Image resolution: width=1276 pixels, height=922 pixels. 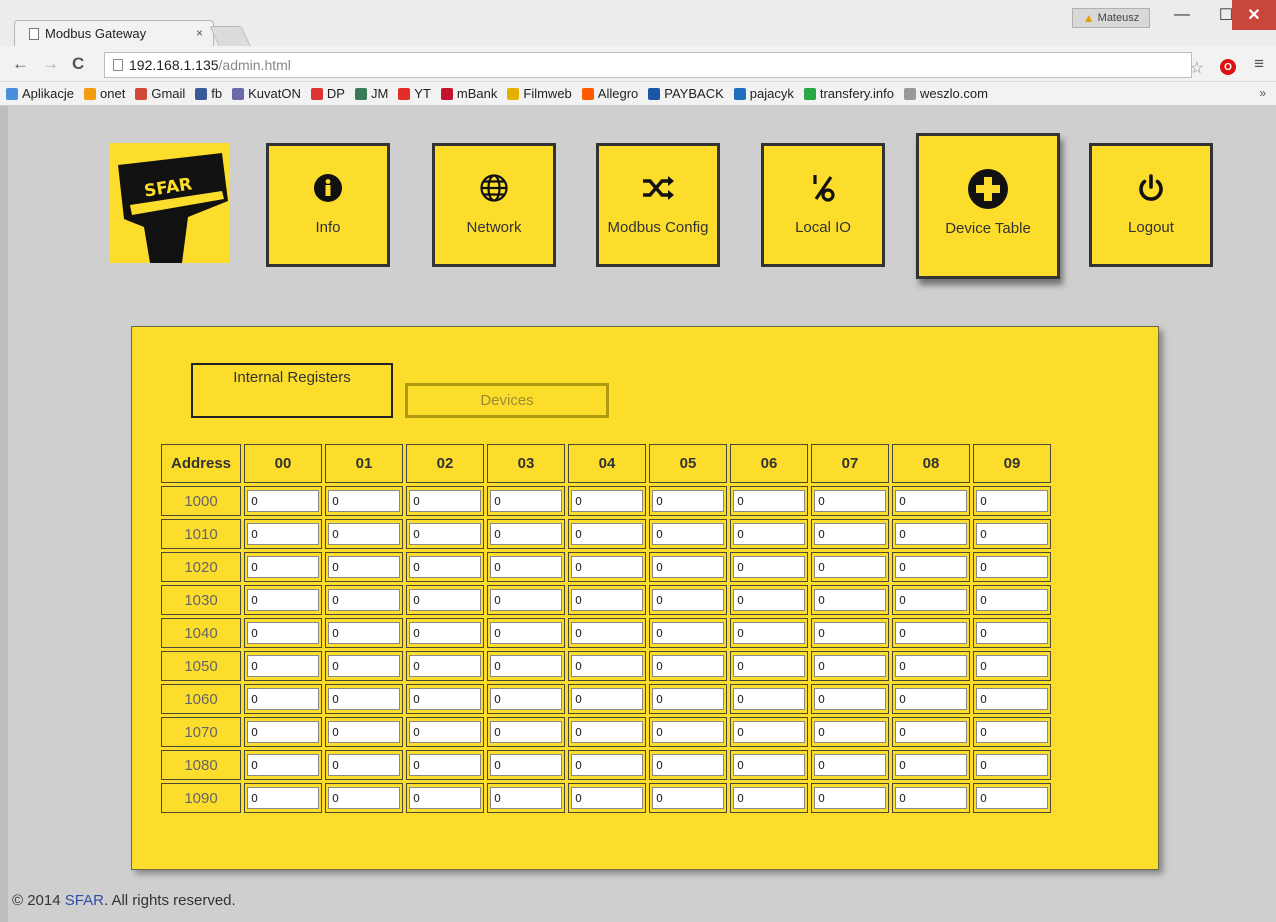 What do you see at coordinates (468, 93) in the screenshot?
I see `bookmark-item: mBank` at bounding box center [468, 93].